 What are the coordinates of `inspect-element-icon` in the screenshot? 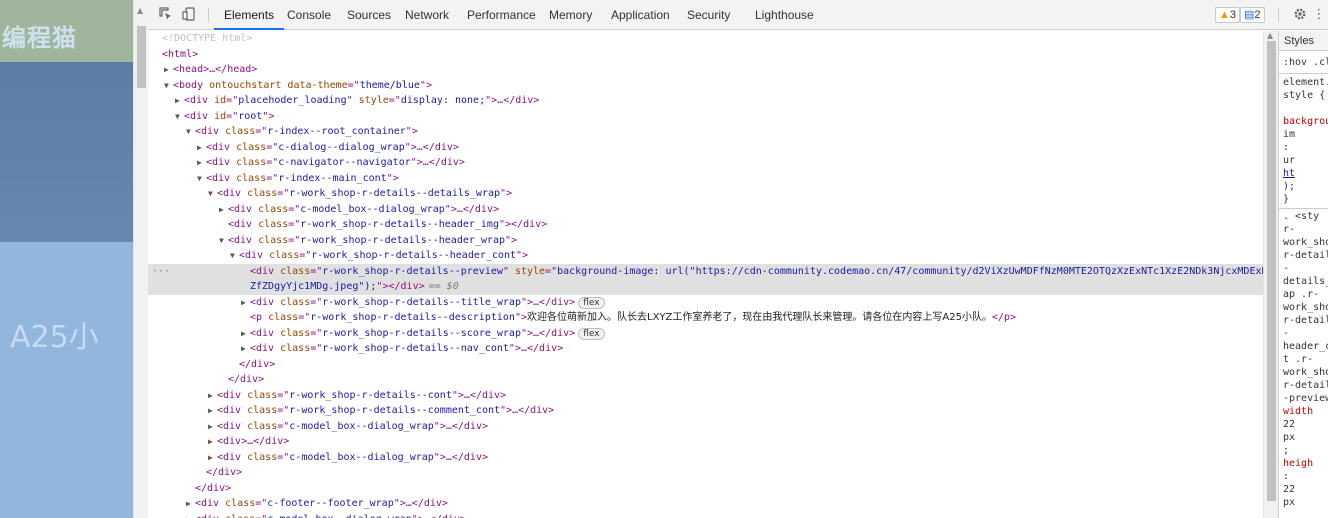 It's located at (166, 15).